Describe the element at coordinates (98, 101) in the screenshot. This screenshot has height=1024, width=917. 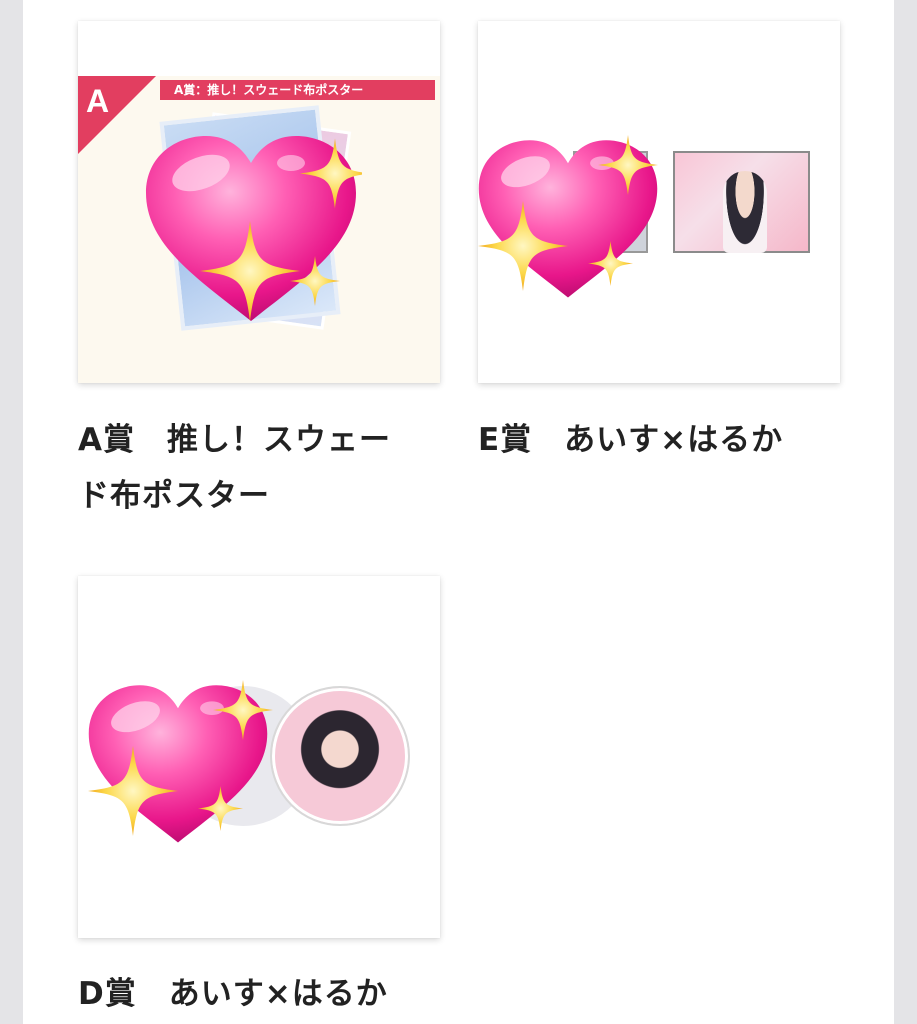
I see `poster-letter: A` at that location.